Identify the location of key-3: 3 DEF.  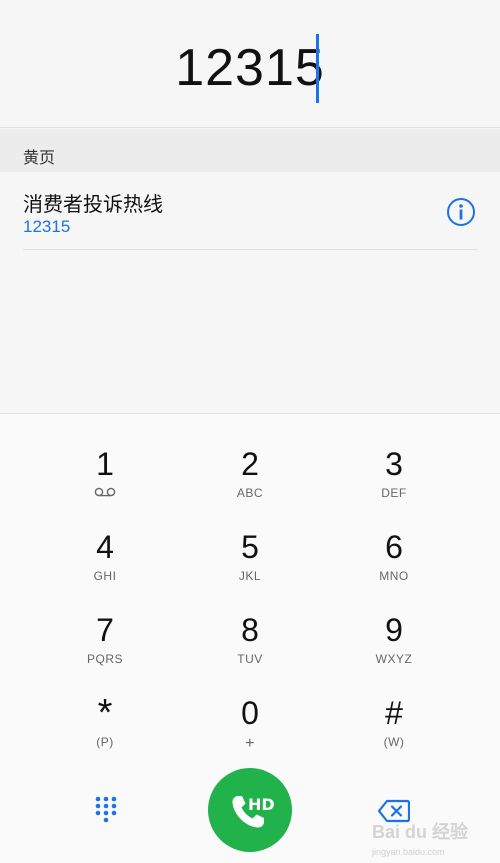
(394, 476).